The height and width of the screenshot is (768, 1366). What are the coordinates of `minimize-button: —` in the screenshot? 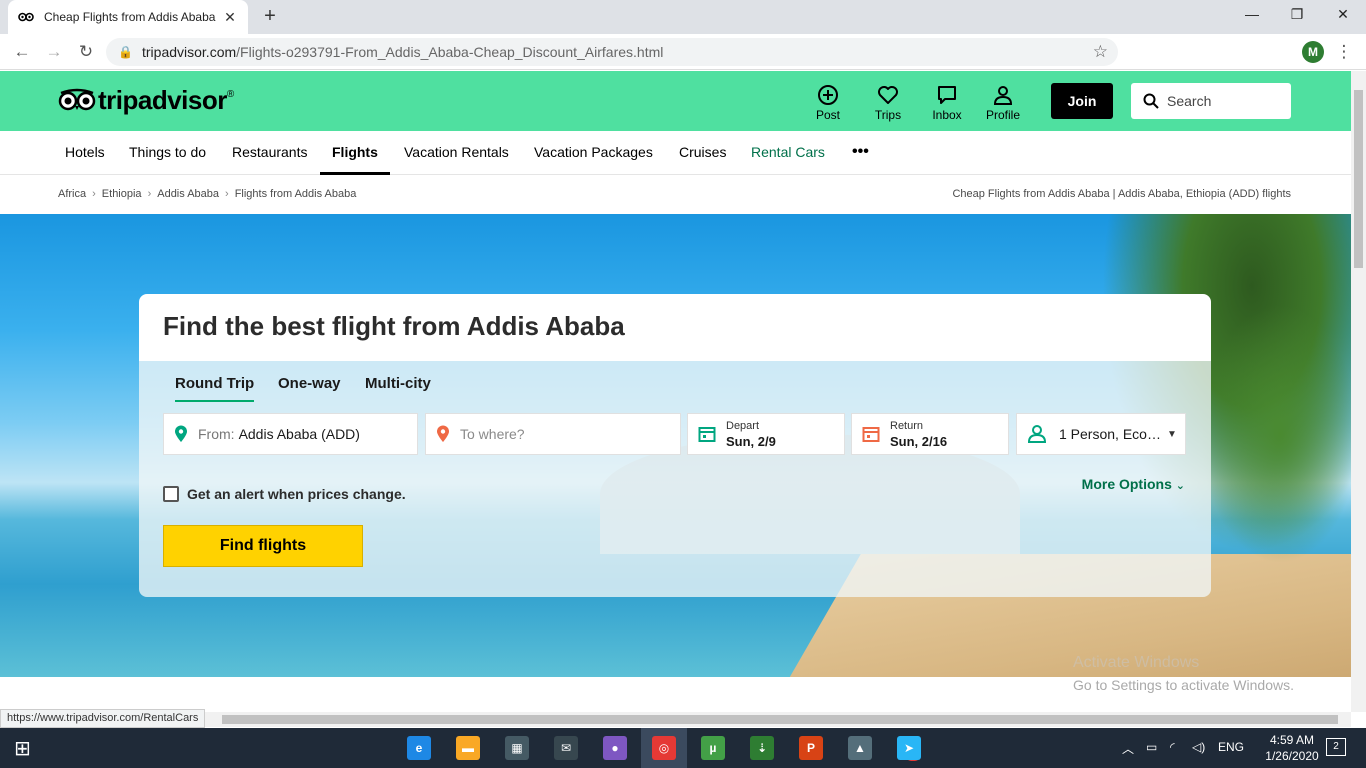 It's located at (1252, 16).